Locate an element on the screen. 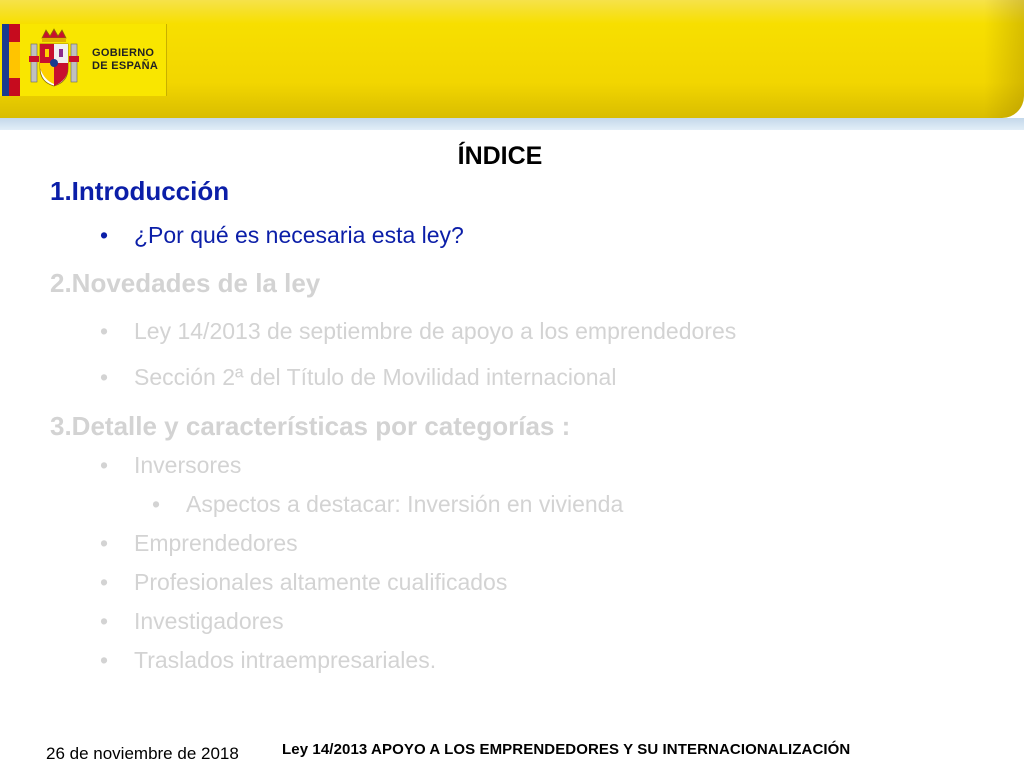  header-stripe is located at coordinates (512, 124).